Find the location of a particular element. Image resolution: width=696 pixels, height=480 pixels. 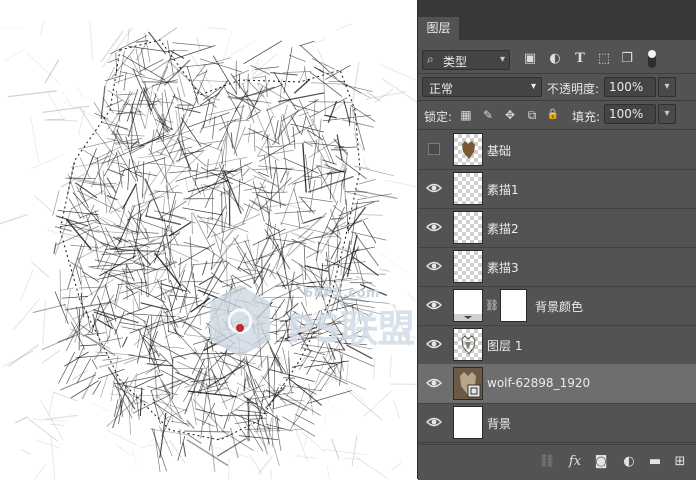

lock-artboard-icon: ⧉ is located at coordinates (532, 115).